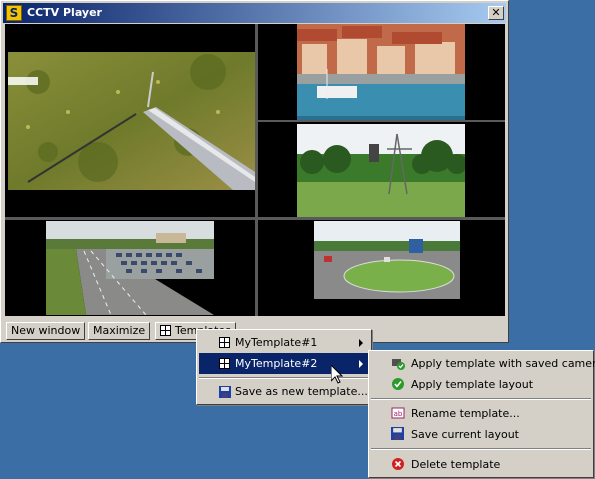 The height and width of the screenshot is (479, 595). I want to click on title-bar: S CCTV Player ✕, so click(254, 13).